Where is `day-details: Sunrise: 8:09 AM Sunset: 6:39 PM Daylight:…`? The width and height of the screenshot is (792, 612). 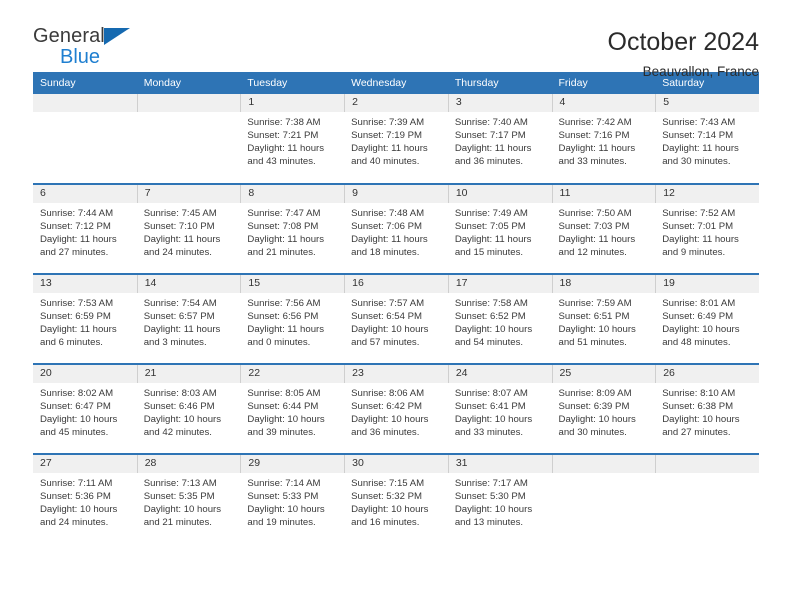 day-details: Sunrise: 8:09 AM Sunset: 6:39 PM Daylight:… is located at coordinates (604, 411).